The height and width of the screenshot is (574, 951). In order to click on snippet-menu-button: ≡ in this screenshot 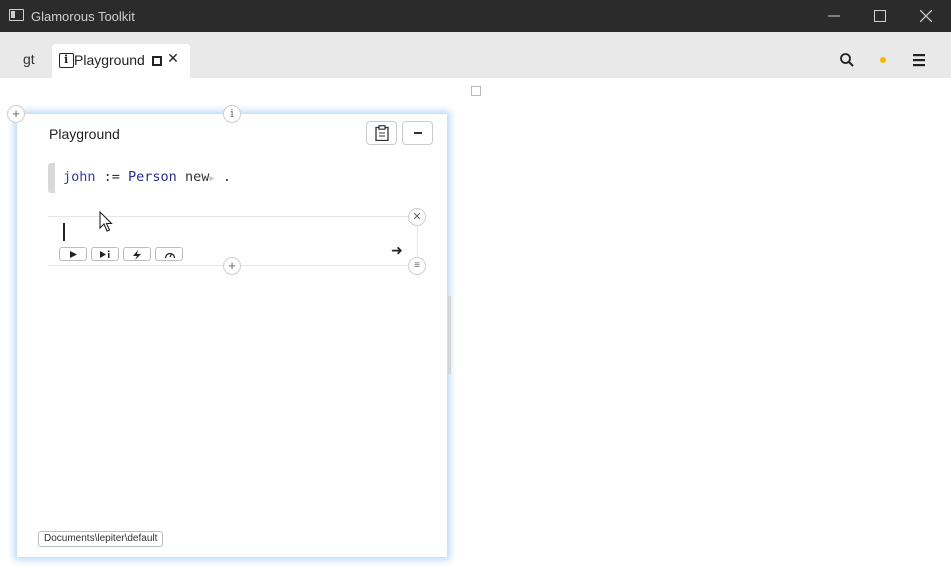, I will do `click(417, 266)`.